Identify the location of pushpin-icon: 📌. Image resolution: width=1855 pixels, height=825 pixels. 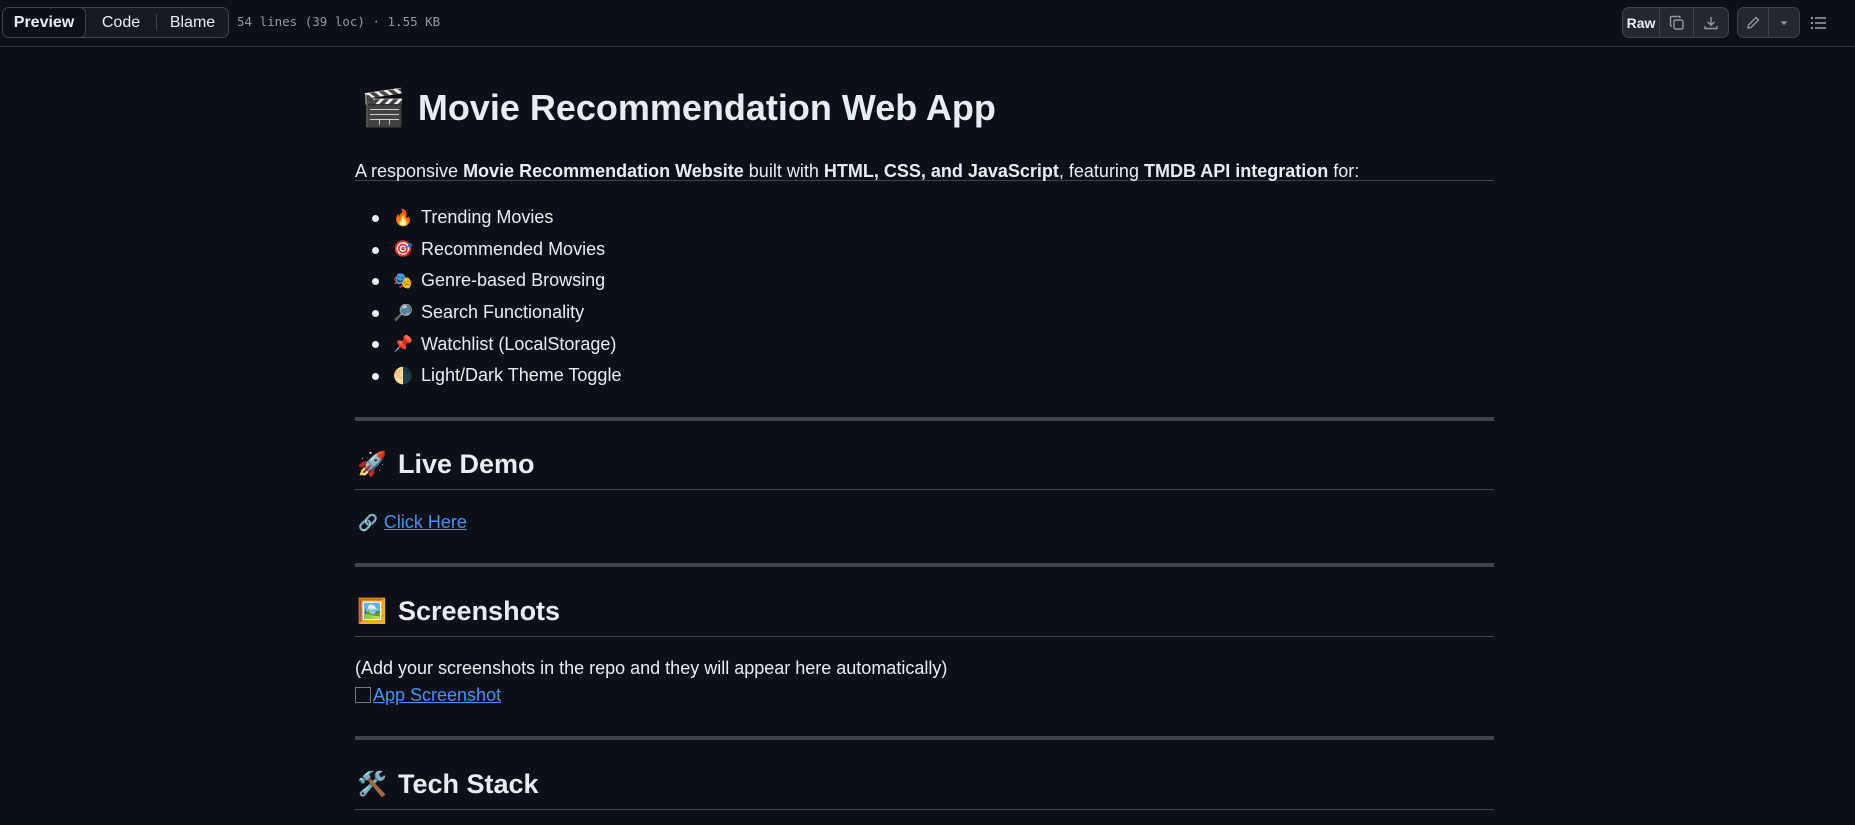
(403, 345).